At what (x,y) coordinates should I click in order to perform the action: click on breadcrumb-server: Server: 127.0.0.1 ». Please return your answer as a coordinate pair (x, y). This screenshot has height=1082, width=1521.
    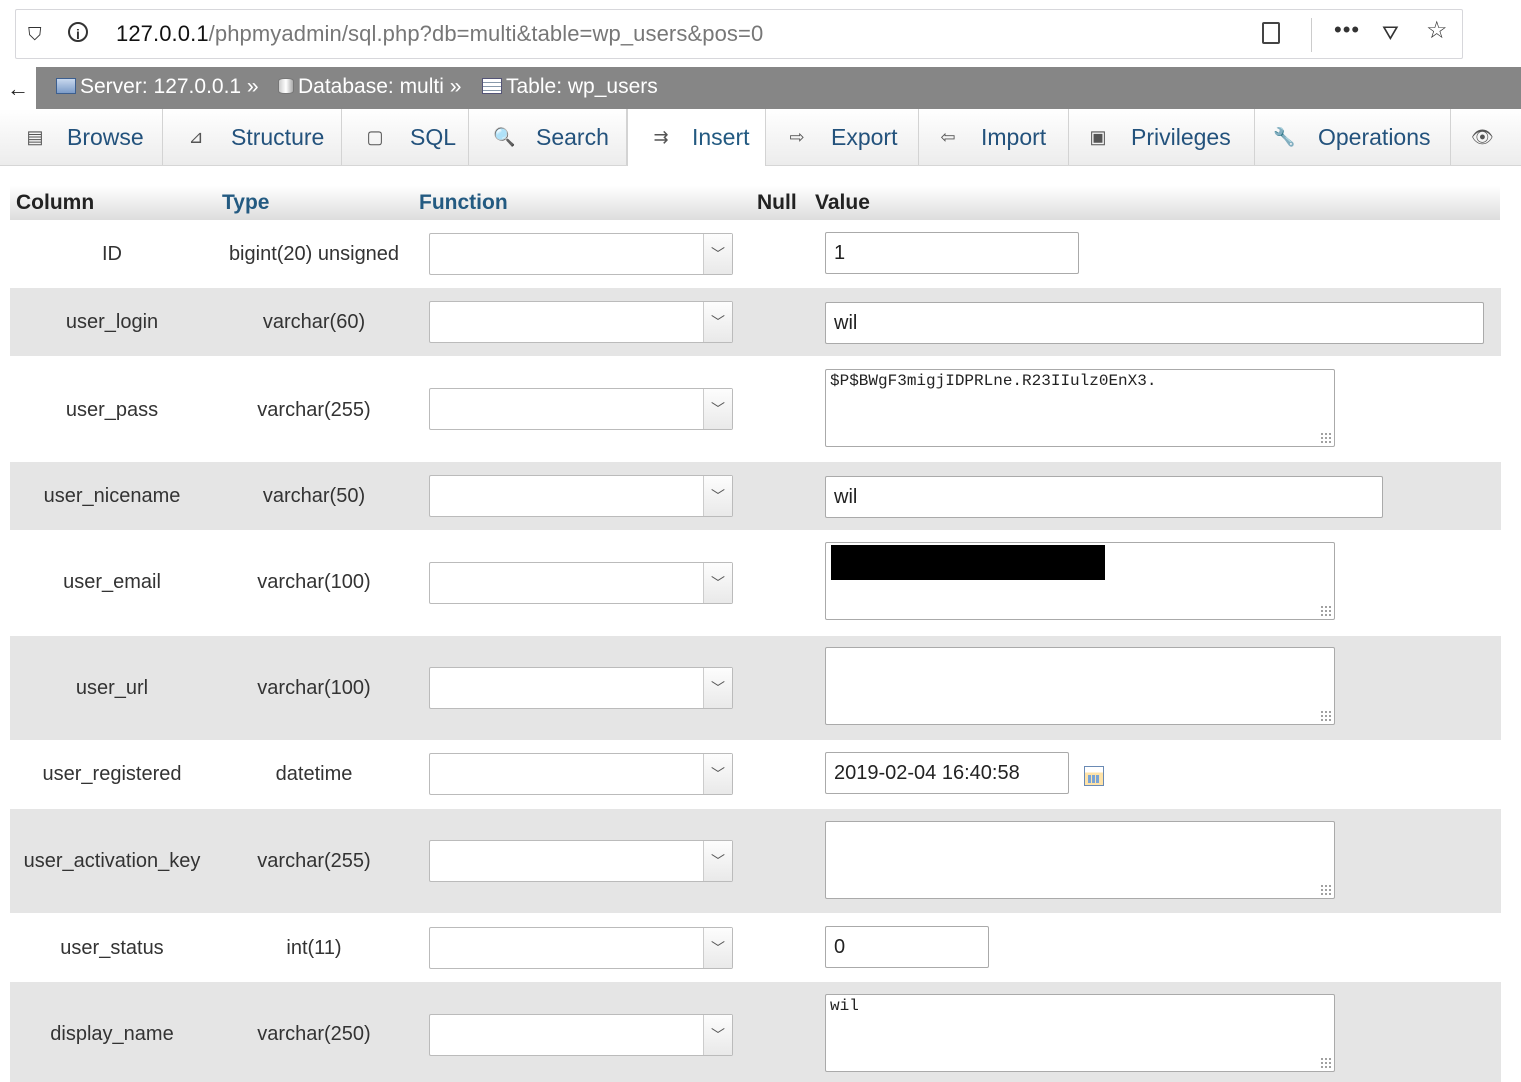
    Looking at the image, I should click on (157, 87).